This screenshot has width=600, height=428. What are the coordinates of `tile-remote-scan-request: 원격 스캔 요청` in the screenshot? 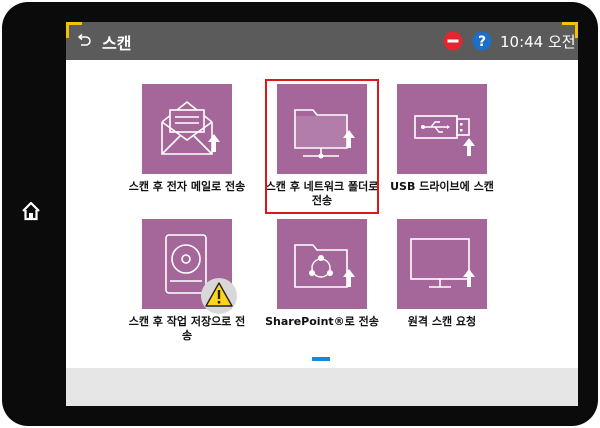 It's located at (442, 274).